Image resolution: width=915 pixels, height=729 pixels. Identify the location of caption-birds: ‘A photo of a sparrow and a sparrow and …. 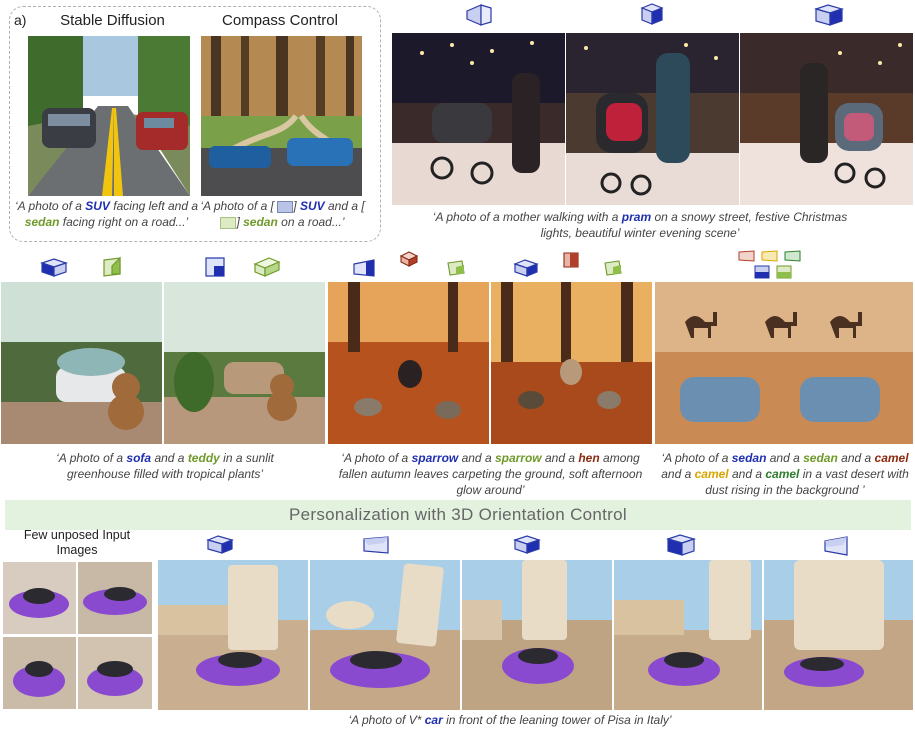
(490, 474).